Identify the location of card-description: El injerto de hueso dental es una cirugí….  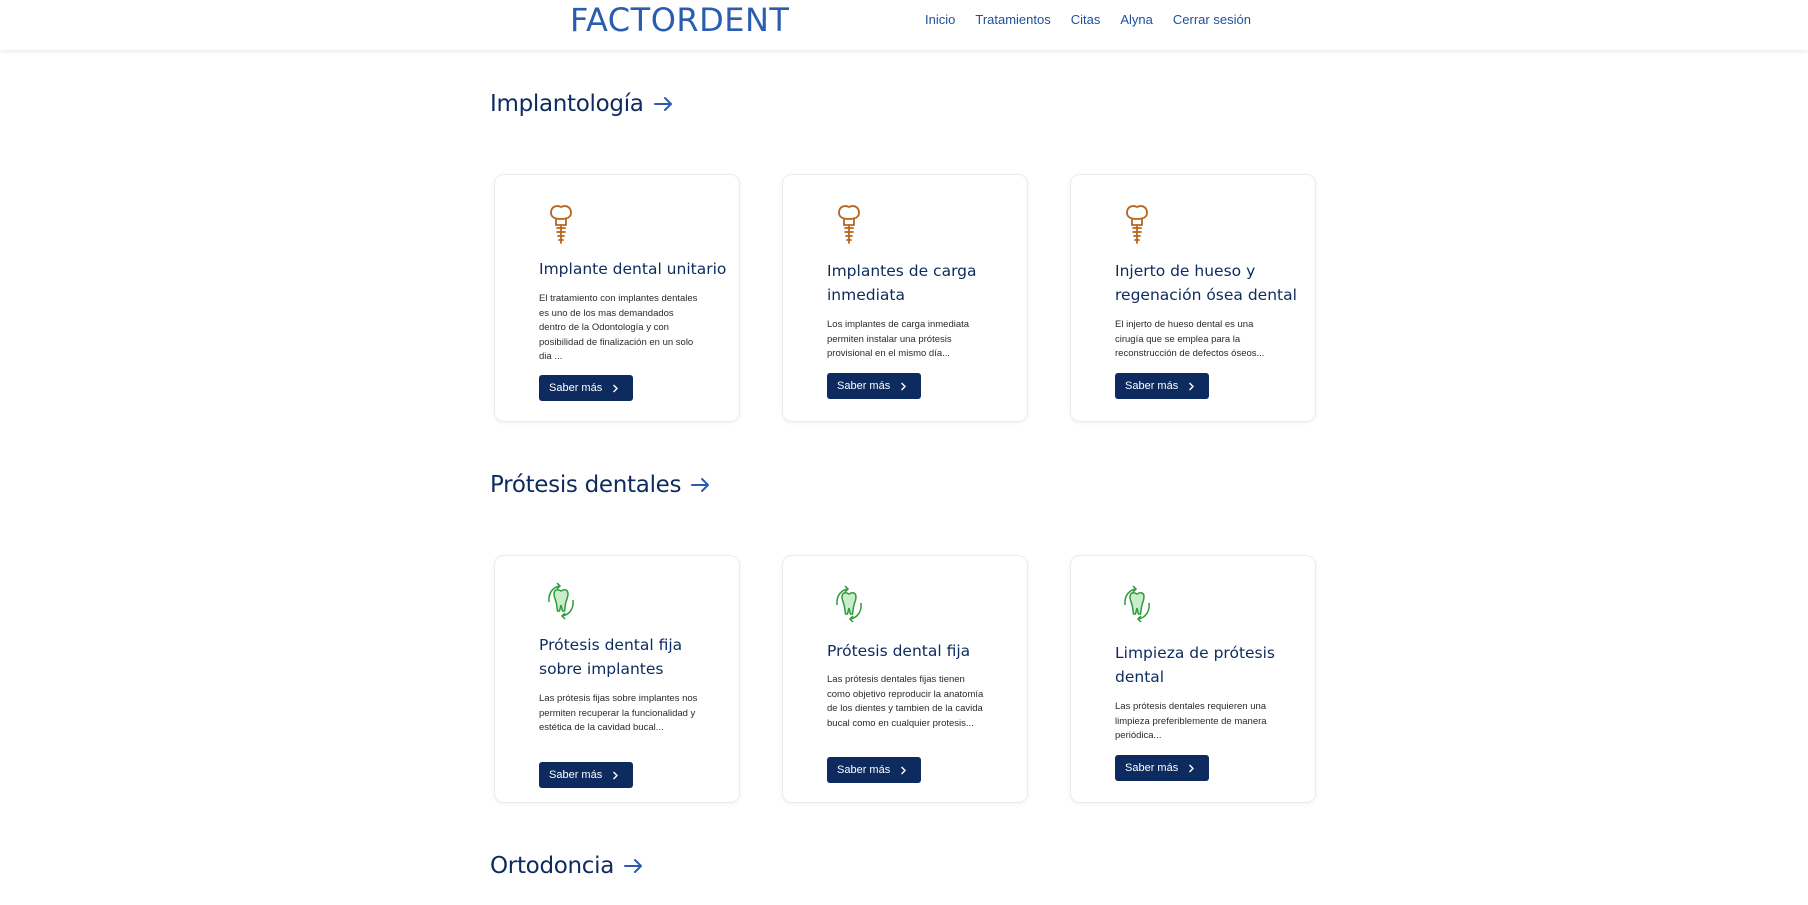
(1190, 339).